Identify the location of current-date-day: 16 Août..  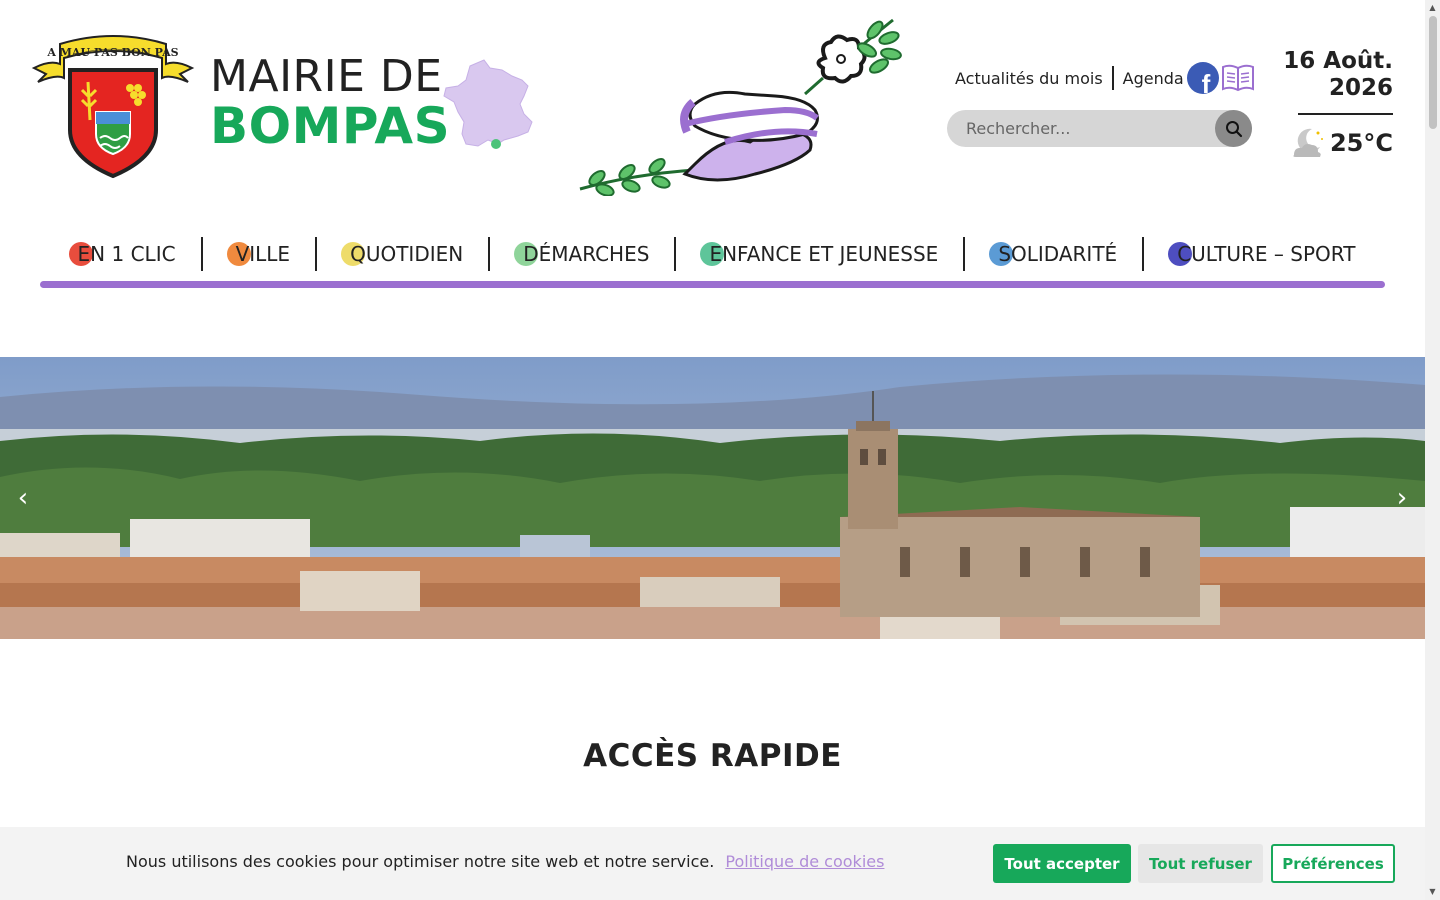
(1338, 61).